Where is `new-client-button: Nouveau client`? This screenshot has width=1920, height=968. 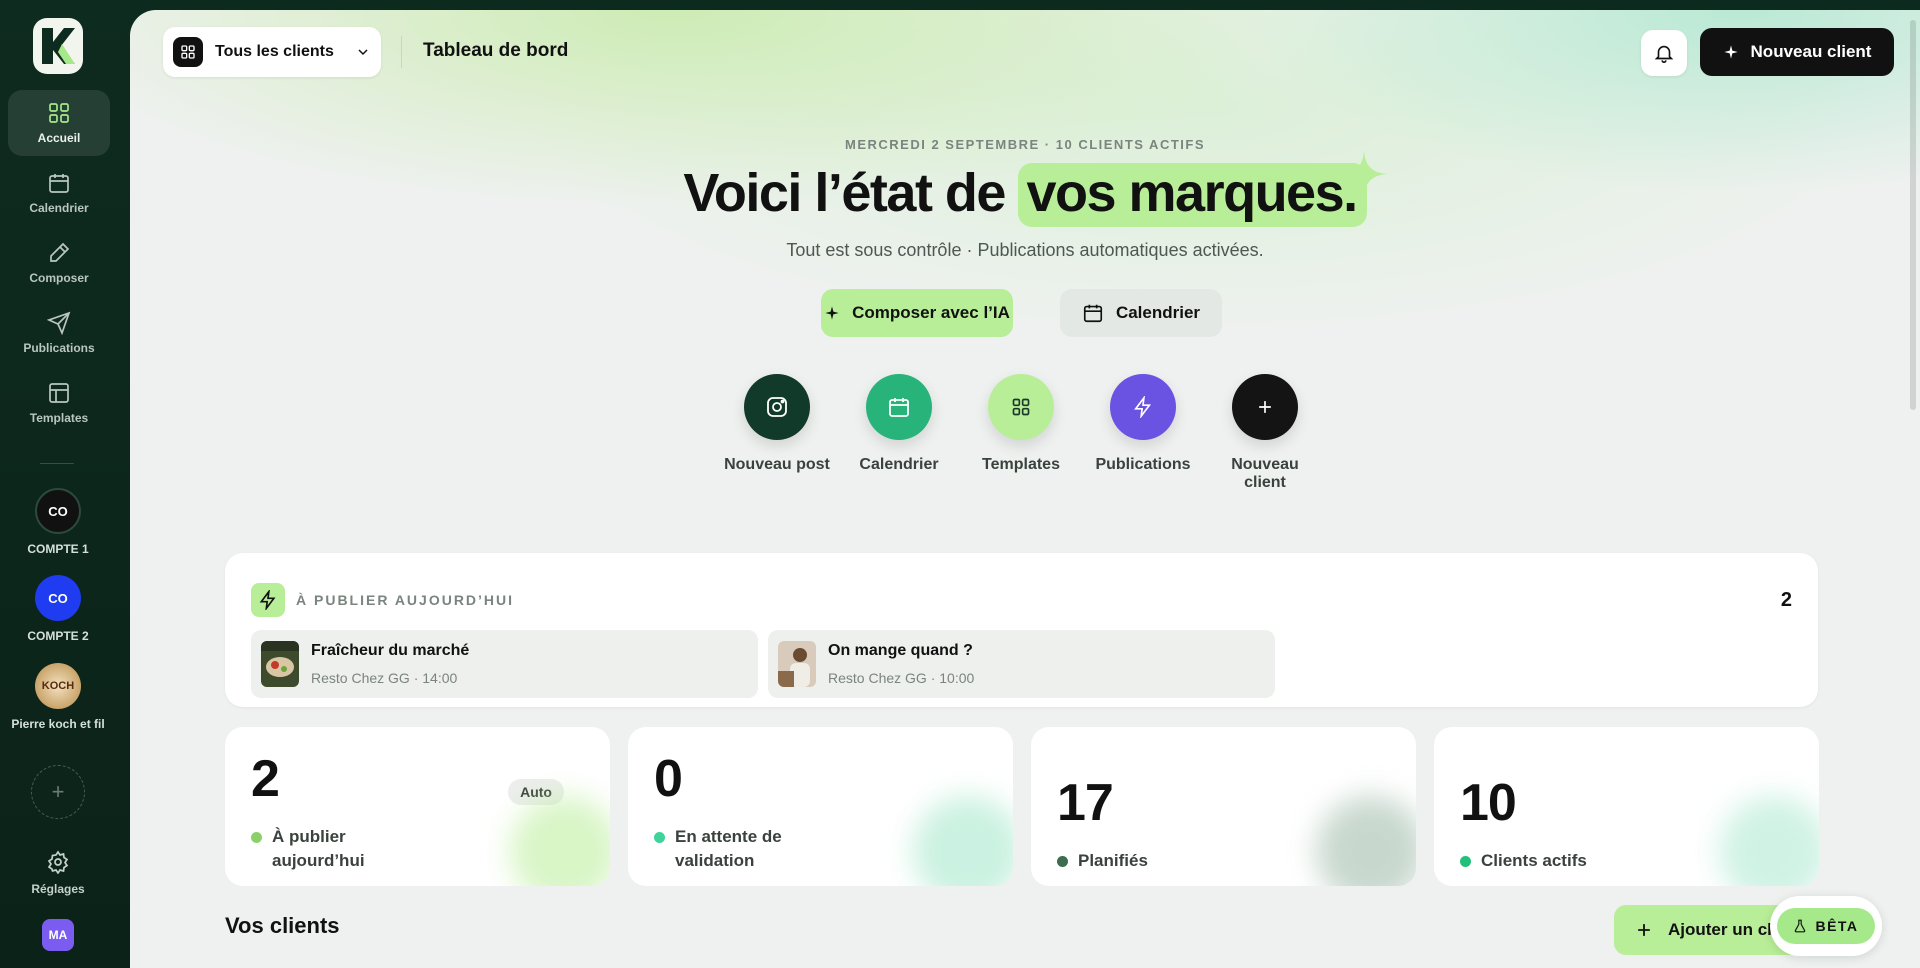
new-client-button: Nouveau client is located at coordinates (1797, 52).